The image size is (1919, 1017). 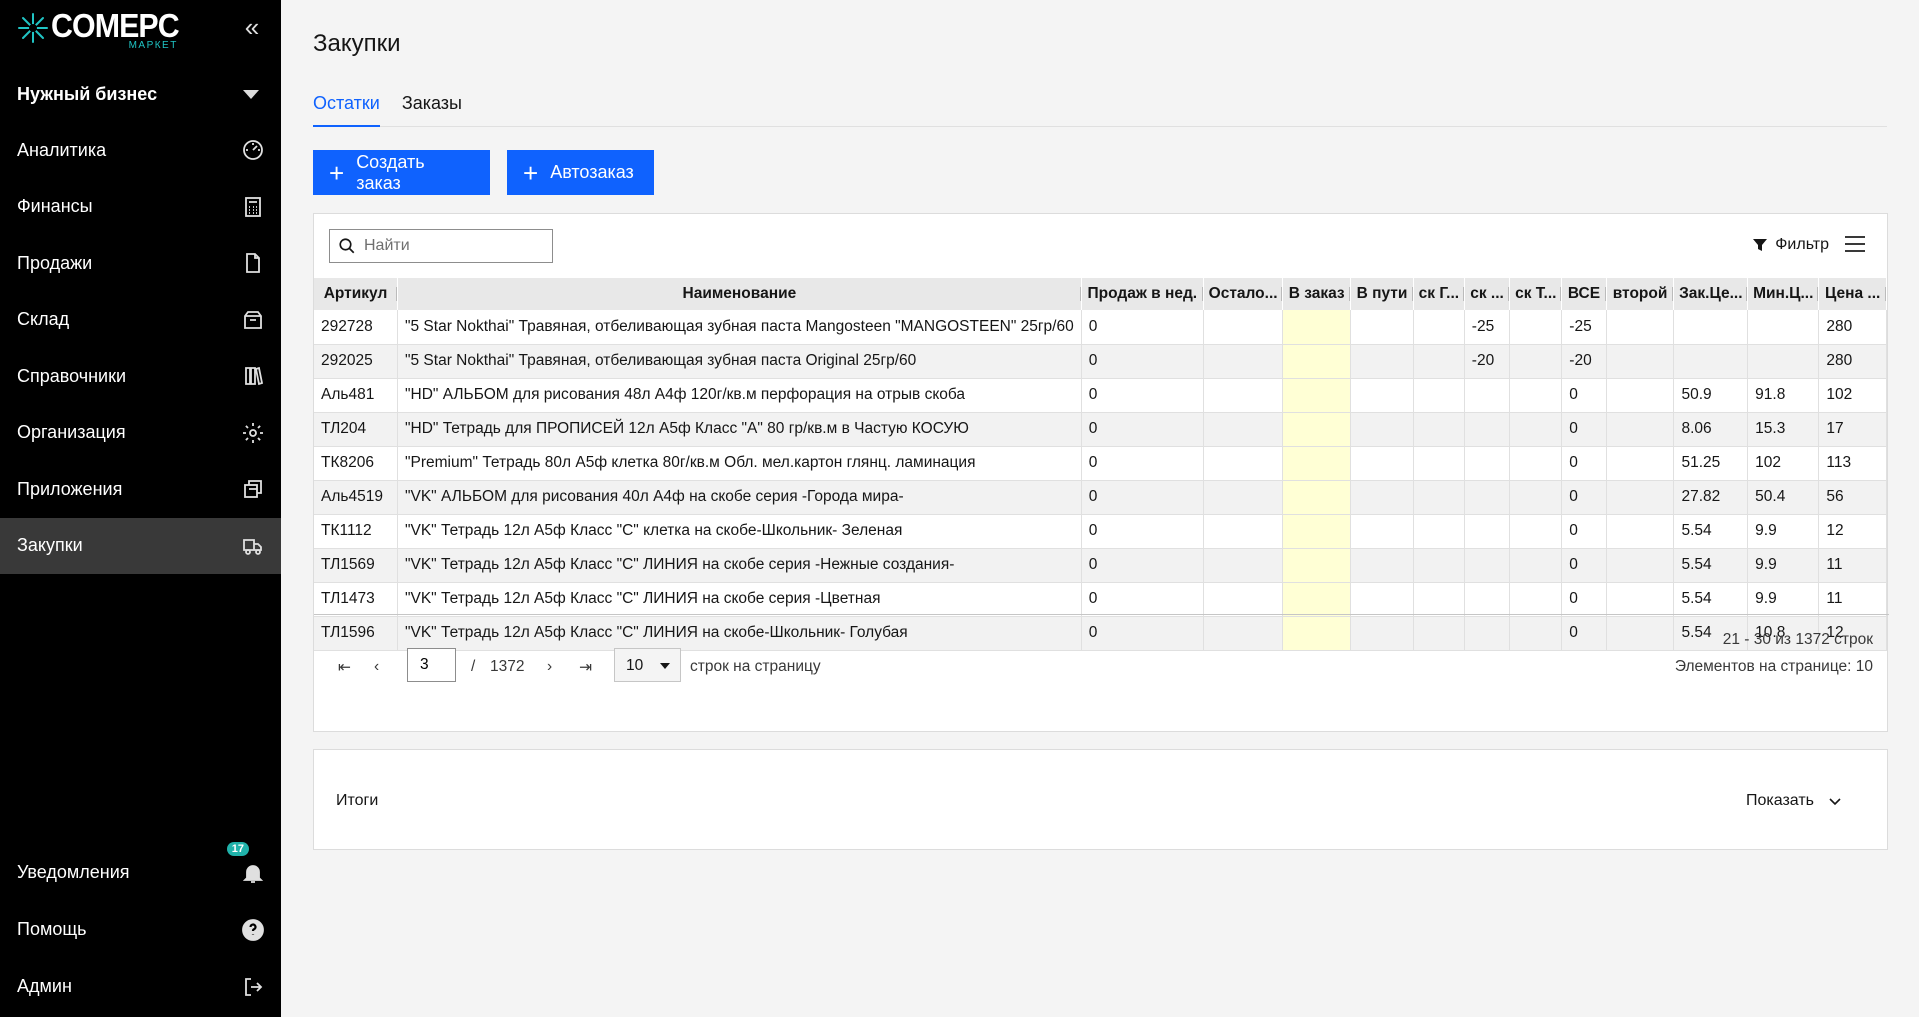 What do you see at coordinates (647, 665) in the screenshot?
I see `page-size-select: 10` at bounding box center [647, 665].